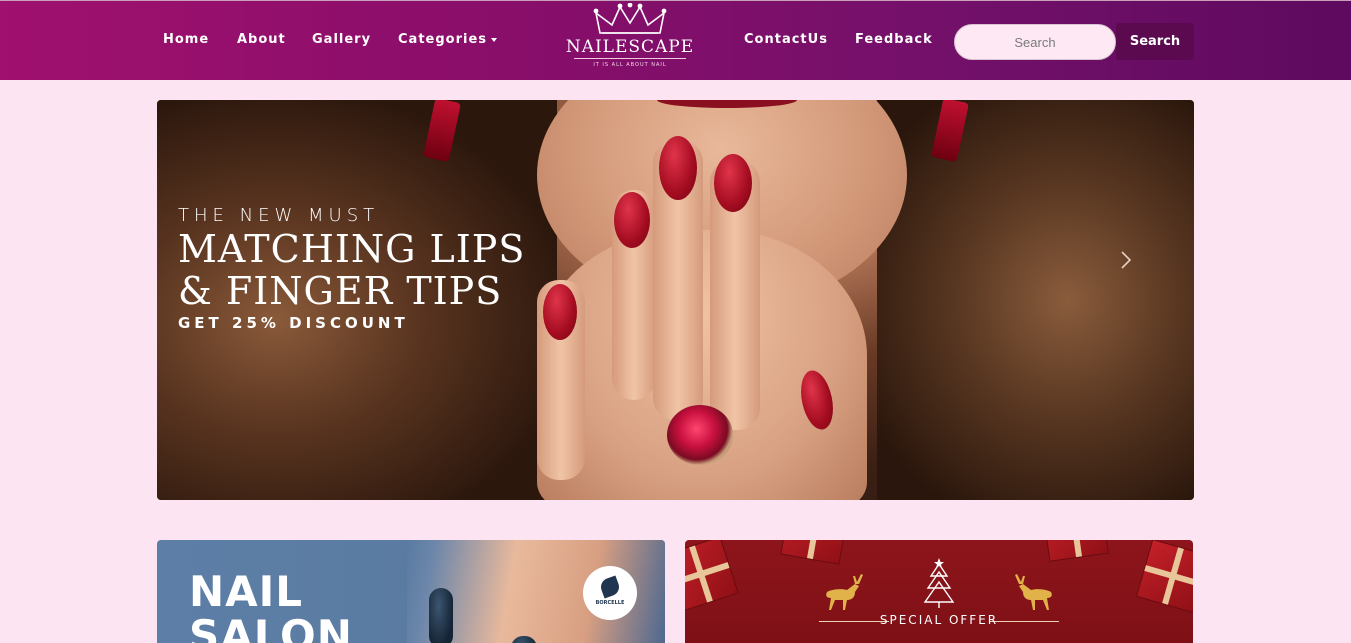  I want to click on promo-card-nail-salon: NAIL SALON BORCELLE, so click(411, 591).